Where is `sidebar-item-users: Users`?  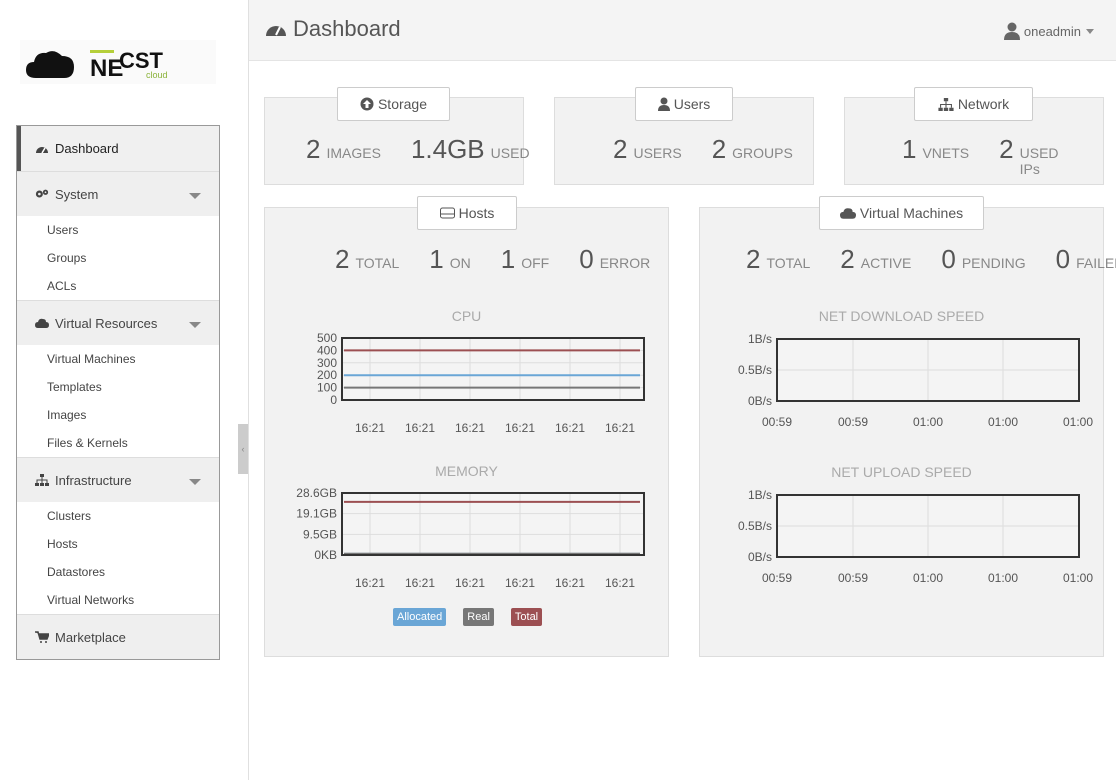 sidebar-item-users: Users is located at coordinates (118, 230).